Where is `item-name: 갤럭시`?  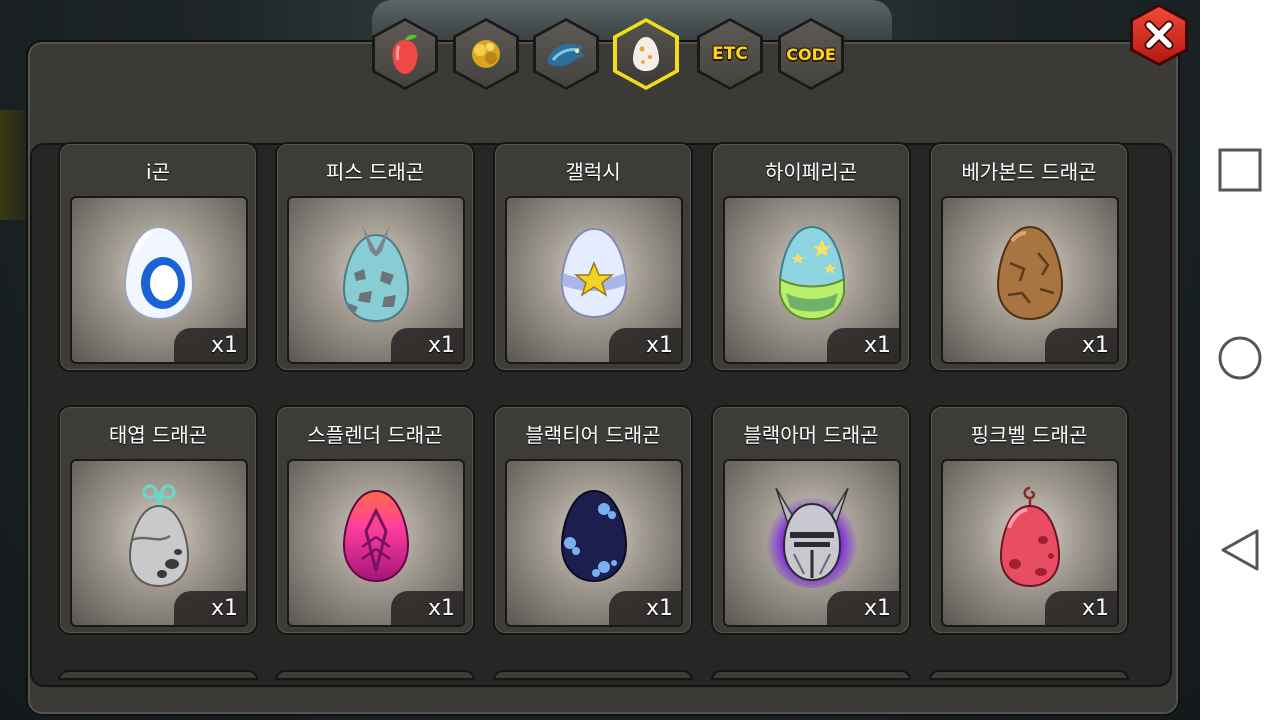 item-name: 갤럭시 is located at coordinates (593, 172).